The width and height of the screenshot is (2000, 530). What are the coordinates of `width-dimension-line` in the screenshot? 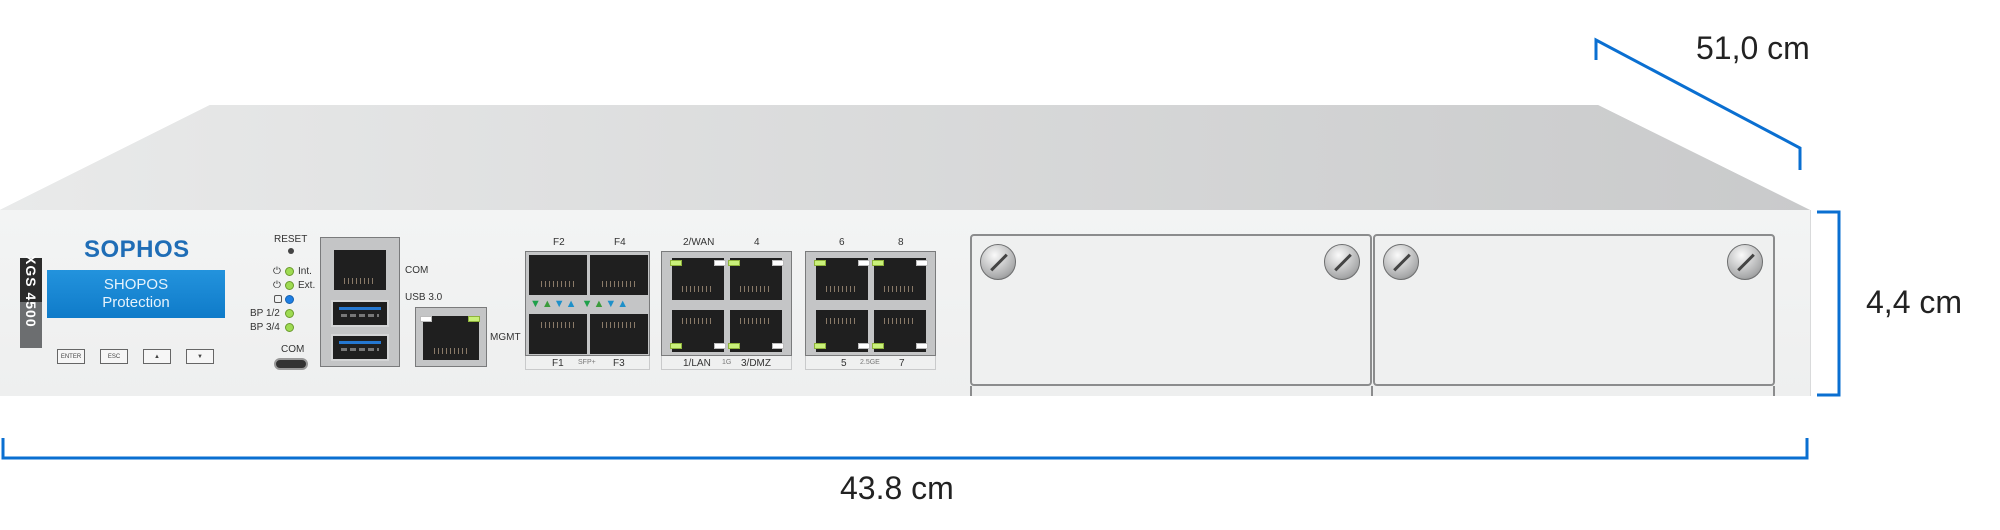 It's located at (905, 449).